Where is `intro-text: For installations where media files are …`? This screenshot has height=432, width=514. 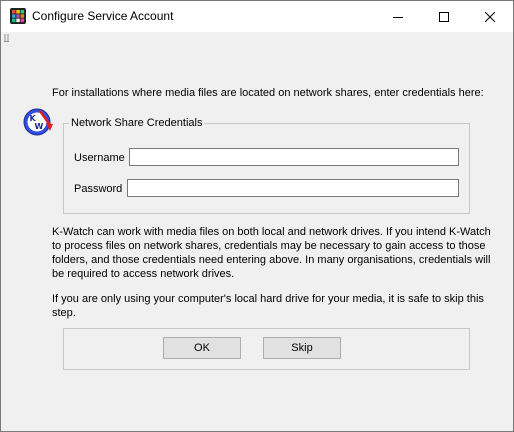
intro-text: For installations where media files are … is located at coordinates (268, 93).